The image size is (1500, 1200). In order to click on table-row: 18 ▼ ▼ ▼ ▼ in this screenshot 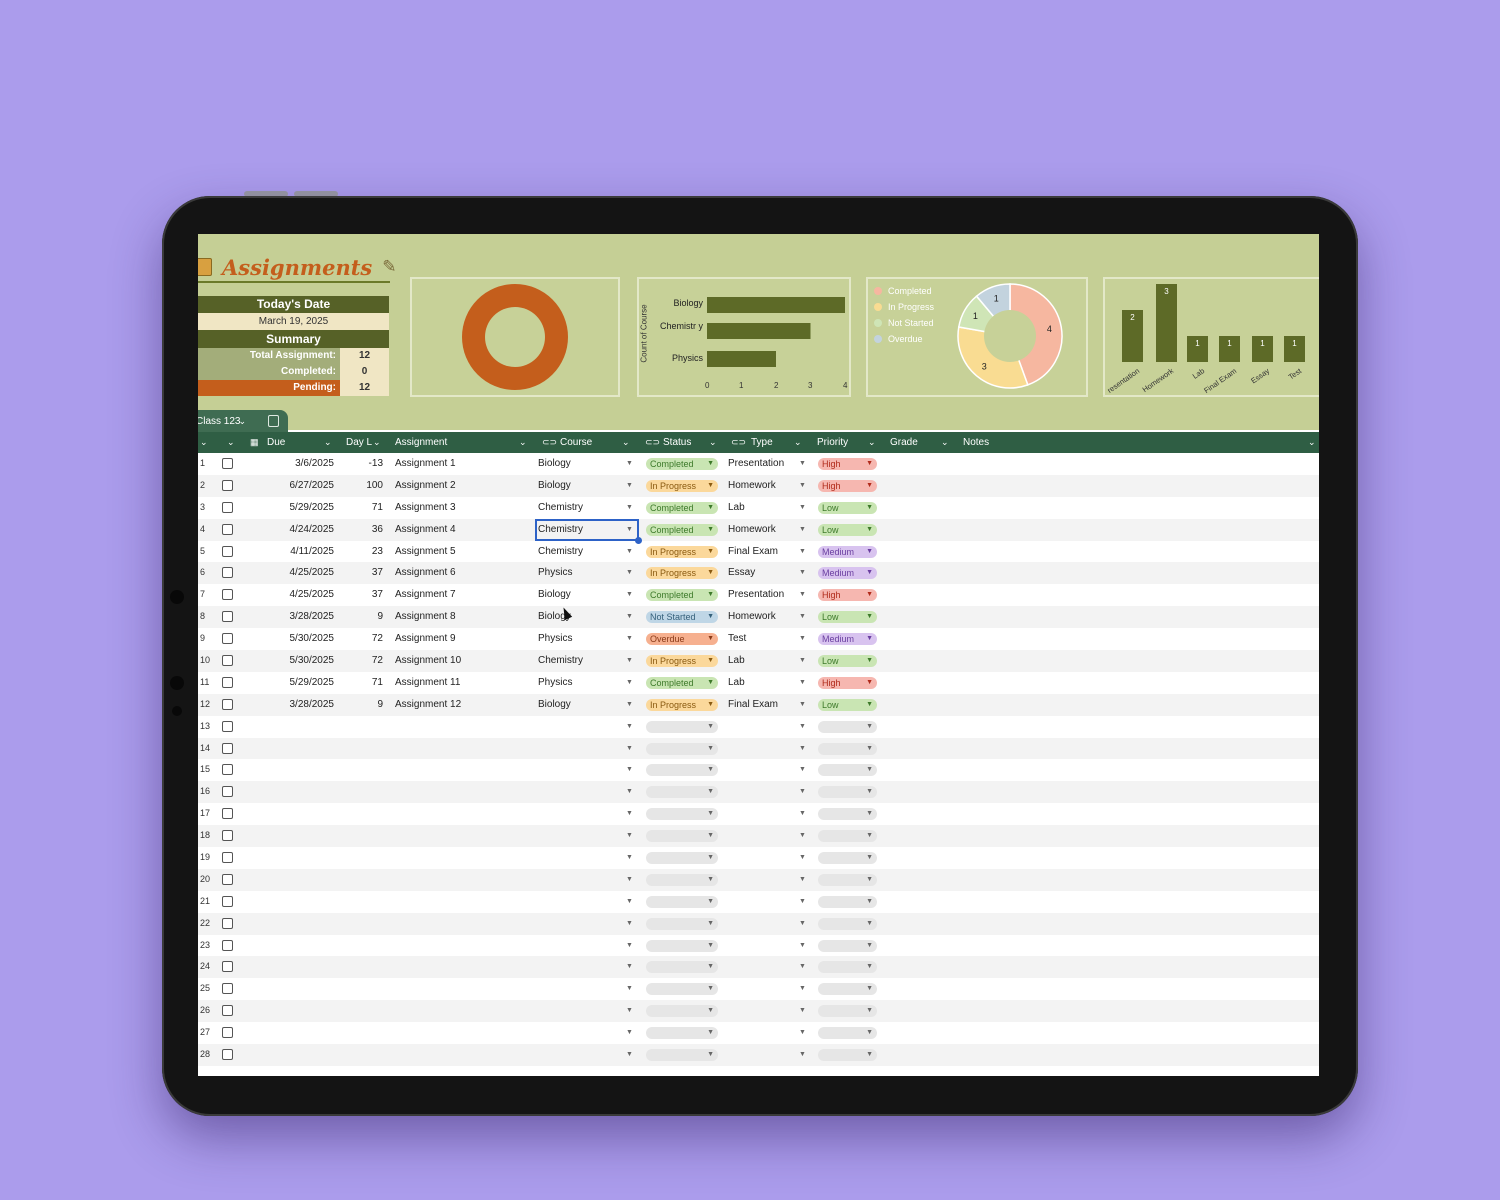, I will do `click(758, 836)`.